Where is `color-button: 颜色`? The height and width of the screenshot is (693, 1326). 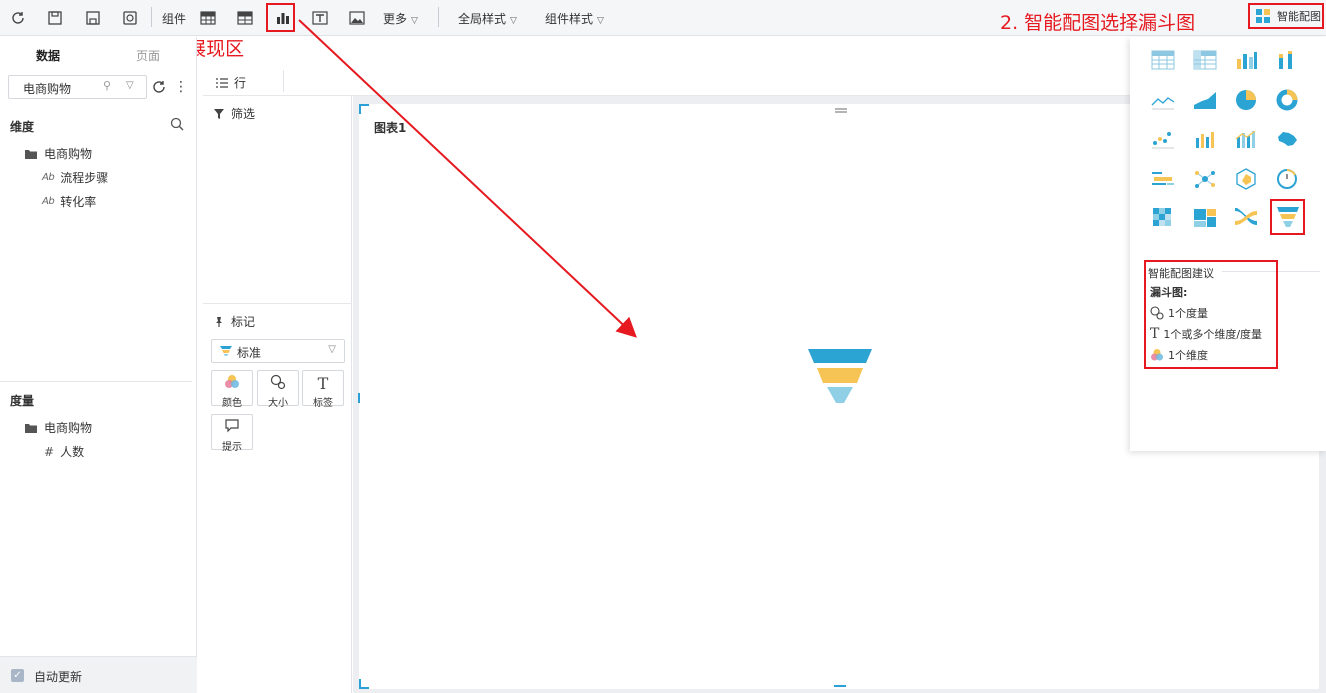
color-button: 颜色 is located at coordinates (232, 389).